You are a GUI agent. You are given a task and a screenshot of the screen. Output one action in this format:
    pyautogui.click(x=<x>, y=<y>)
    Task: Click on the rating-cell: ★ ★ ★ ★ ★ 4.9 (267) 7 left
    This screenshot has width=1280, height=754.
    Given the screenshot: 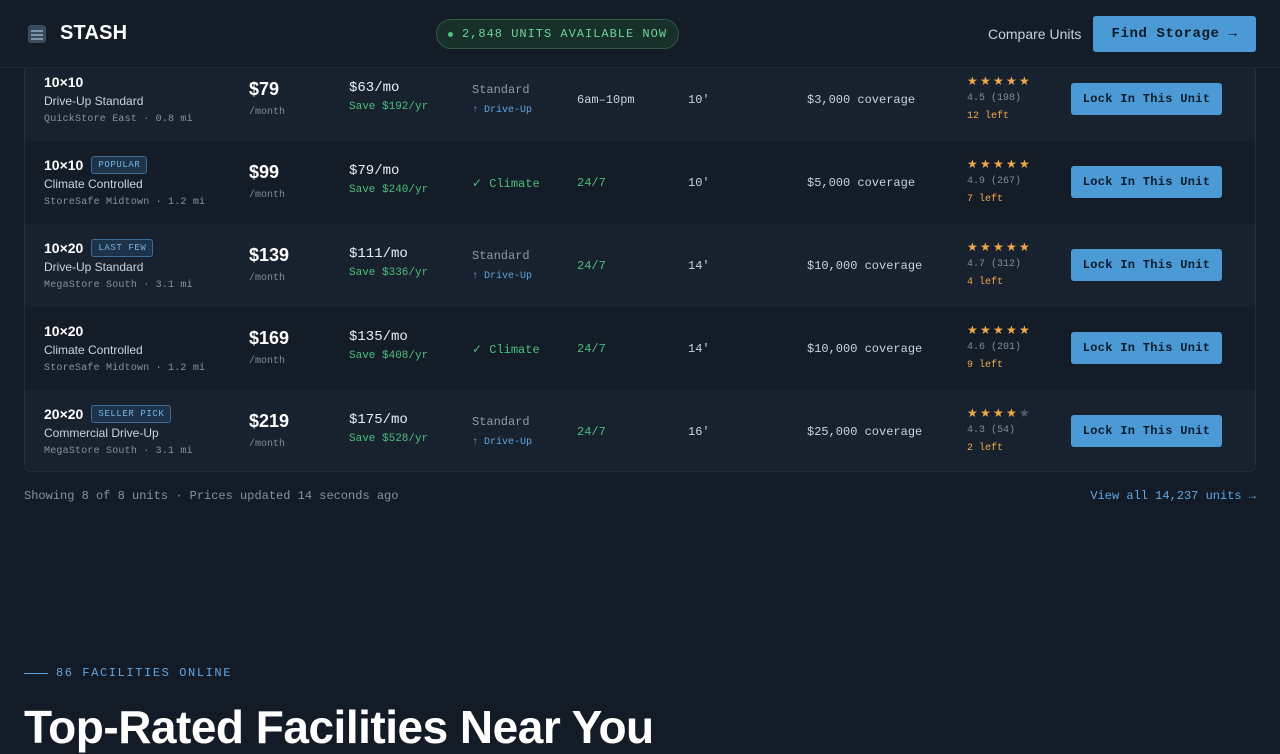 What is the action you would take?
    pyautogui.click(x=999, y=181)
    